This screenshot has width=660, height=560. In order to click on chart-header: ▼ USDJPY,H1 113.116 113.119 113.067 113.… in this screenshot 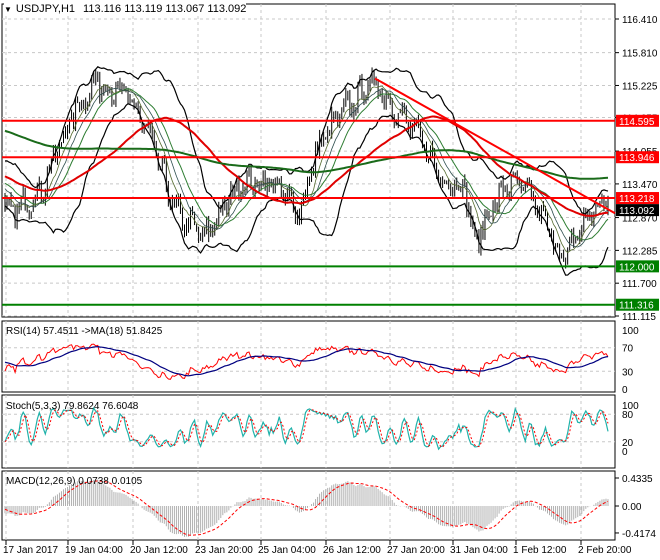, I will do `click(125, 9)`.